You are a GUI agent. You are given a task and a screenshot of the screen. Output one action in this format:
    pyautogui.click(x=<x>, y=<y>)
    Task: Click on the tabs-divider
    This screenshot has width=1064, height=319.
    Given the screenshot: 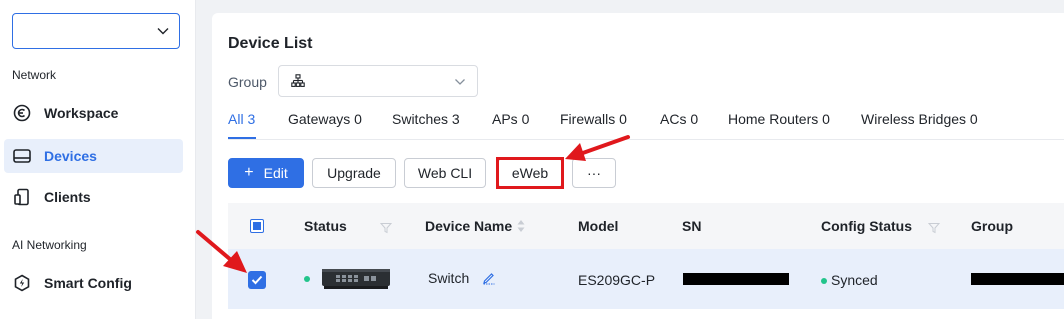 What is the action you would take?
    pyautogui.click(x=646, y=139)
    